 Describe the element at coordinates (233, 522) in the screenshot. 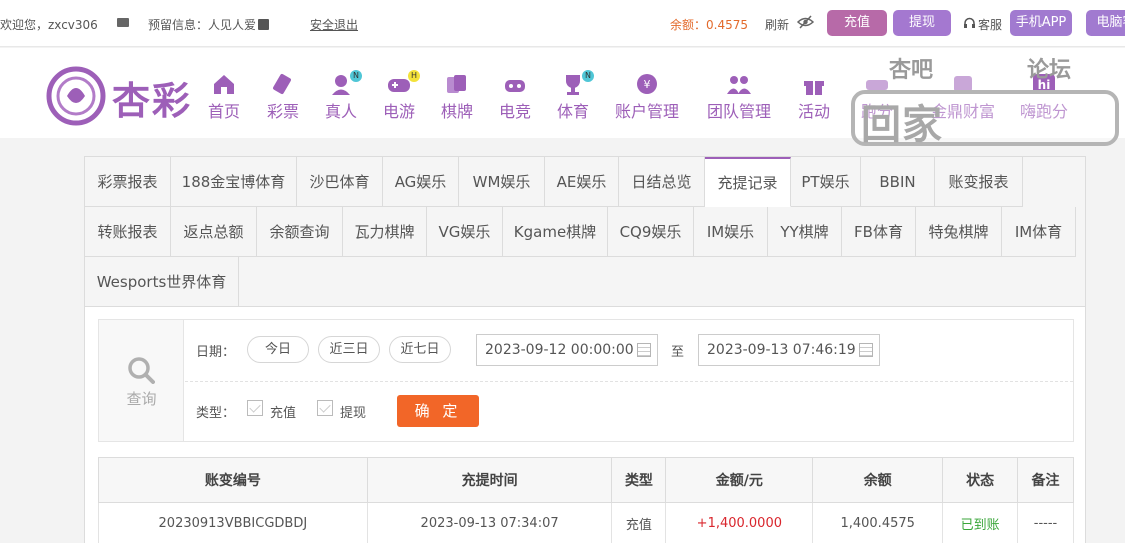

I see `table-cell: 20230913VBBICGDBDJ` at that location.